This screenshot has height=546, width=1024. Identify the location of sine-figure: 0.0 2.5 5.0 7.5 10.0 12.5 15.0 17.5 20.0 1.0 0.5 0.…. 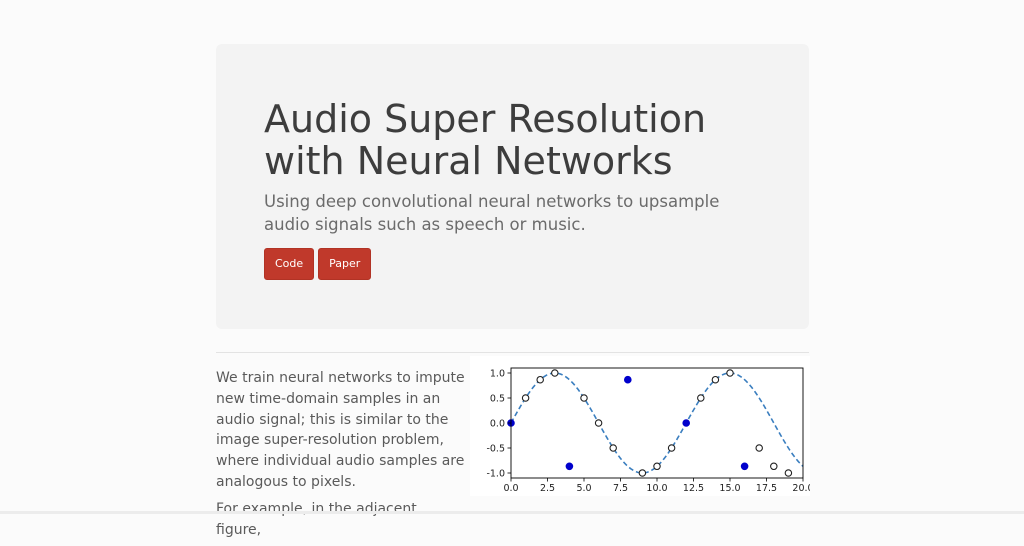
(640, 426).